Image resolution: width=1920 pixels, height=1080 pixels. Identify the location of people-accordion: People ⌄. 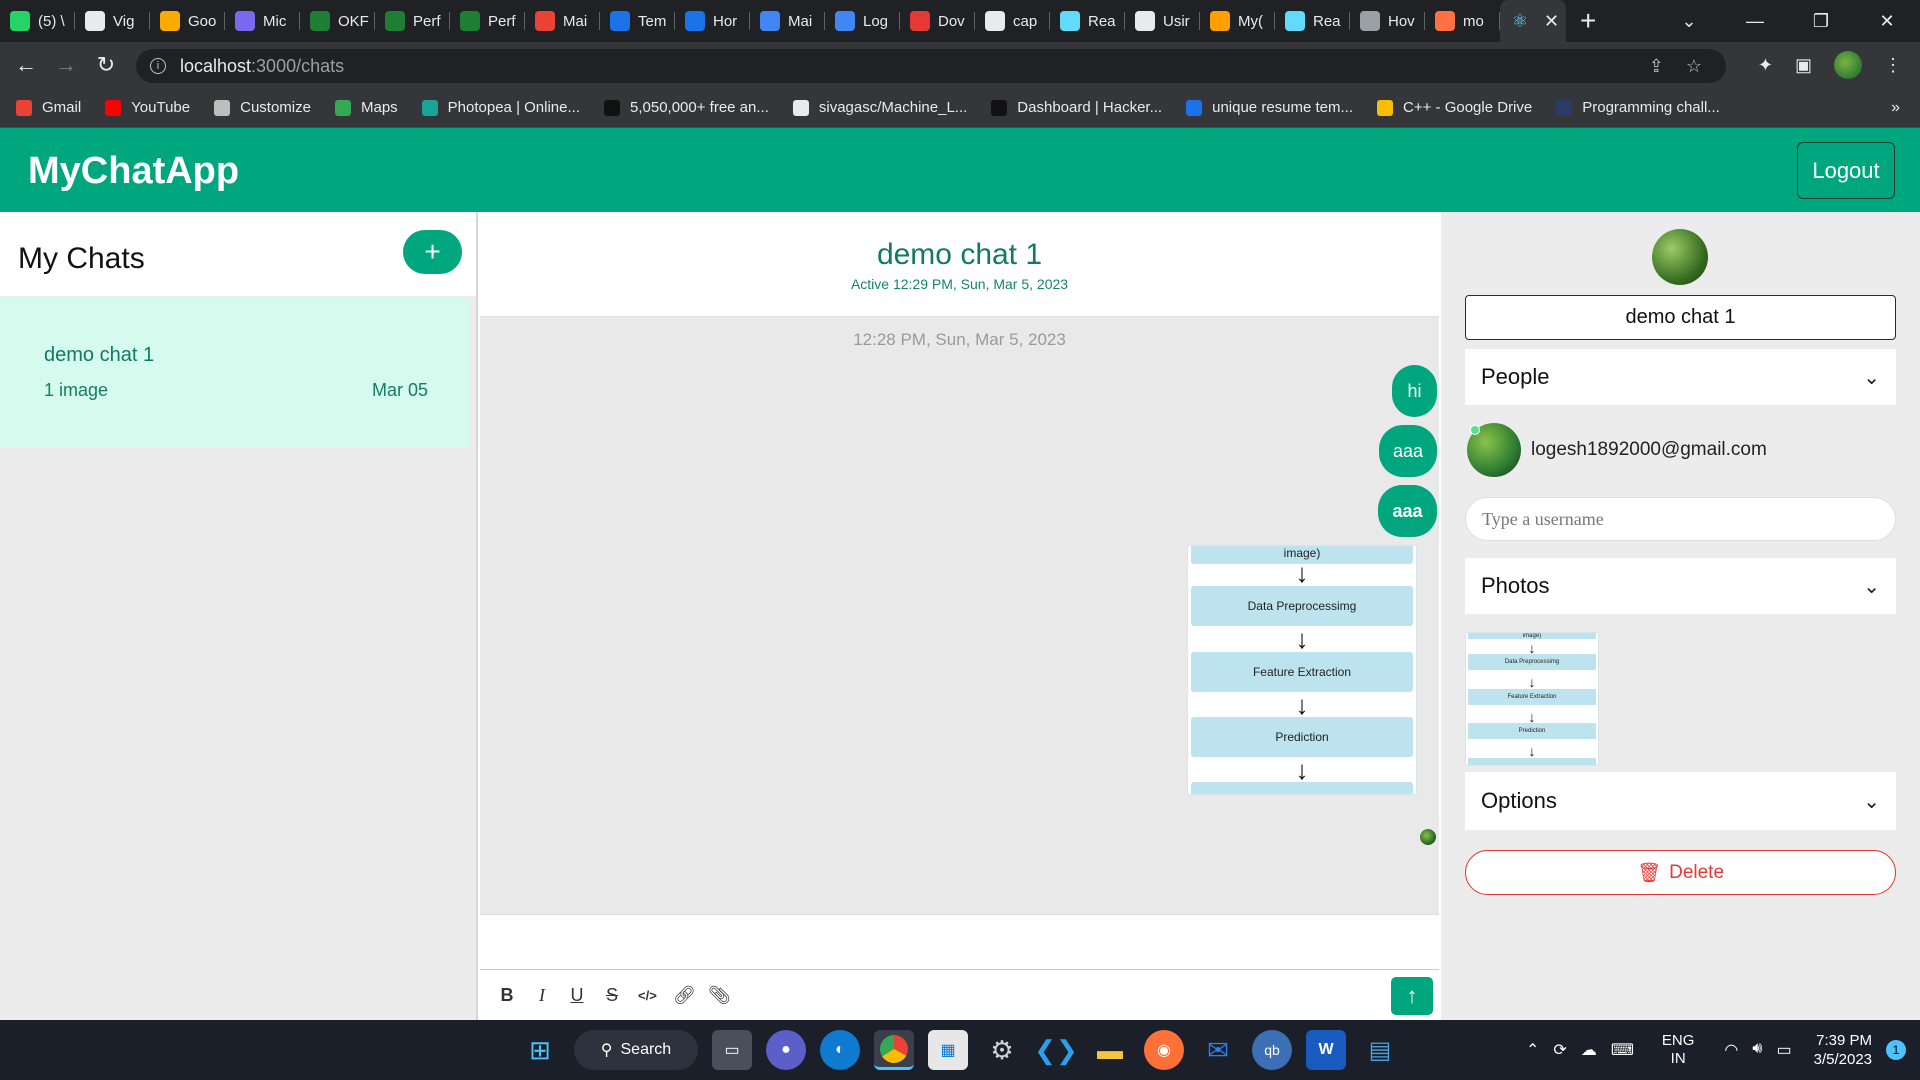
(1680, 377).